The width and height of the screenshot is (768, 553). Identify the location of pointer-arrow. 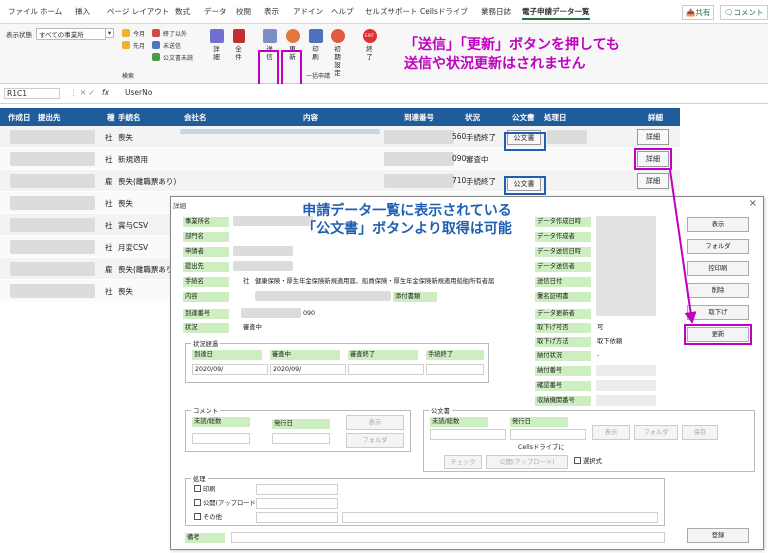
(683, 246).